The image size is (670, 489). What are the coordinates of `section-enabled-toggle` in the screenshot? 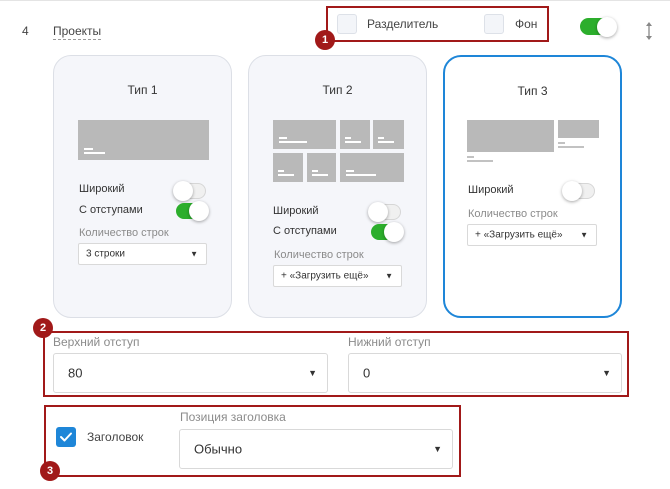 It's located at (598, 27).